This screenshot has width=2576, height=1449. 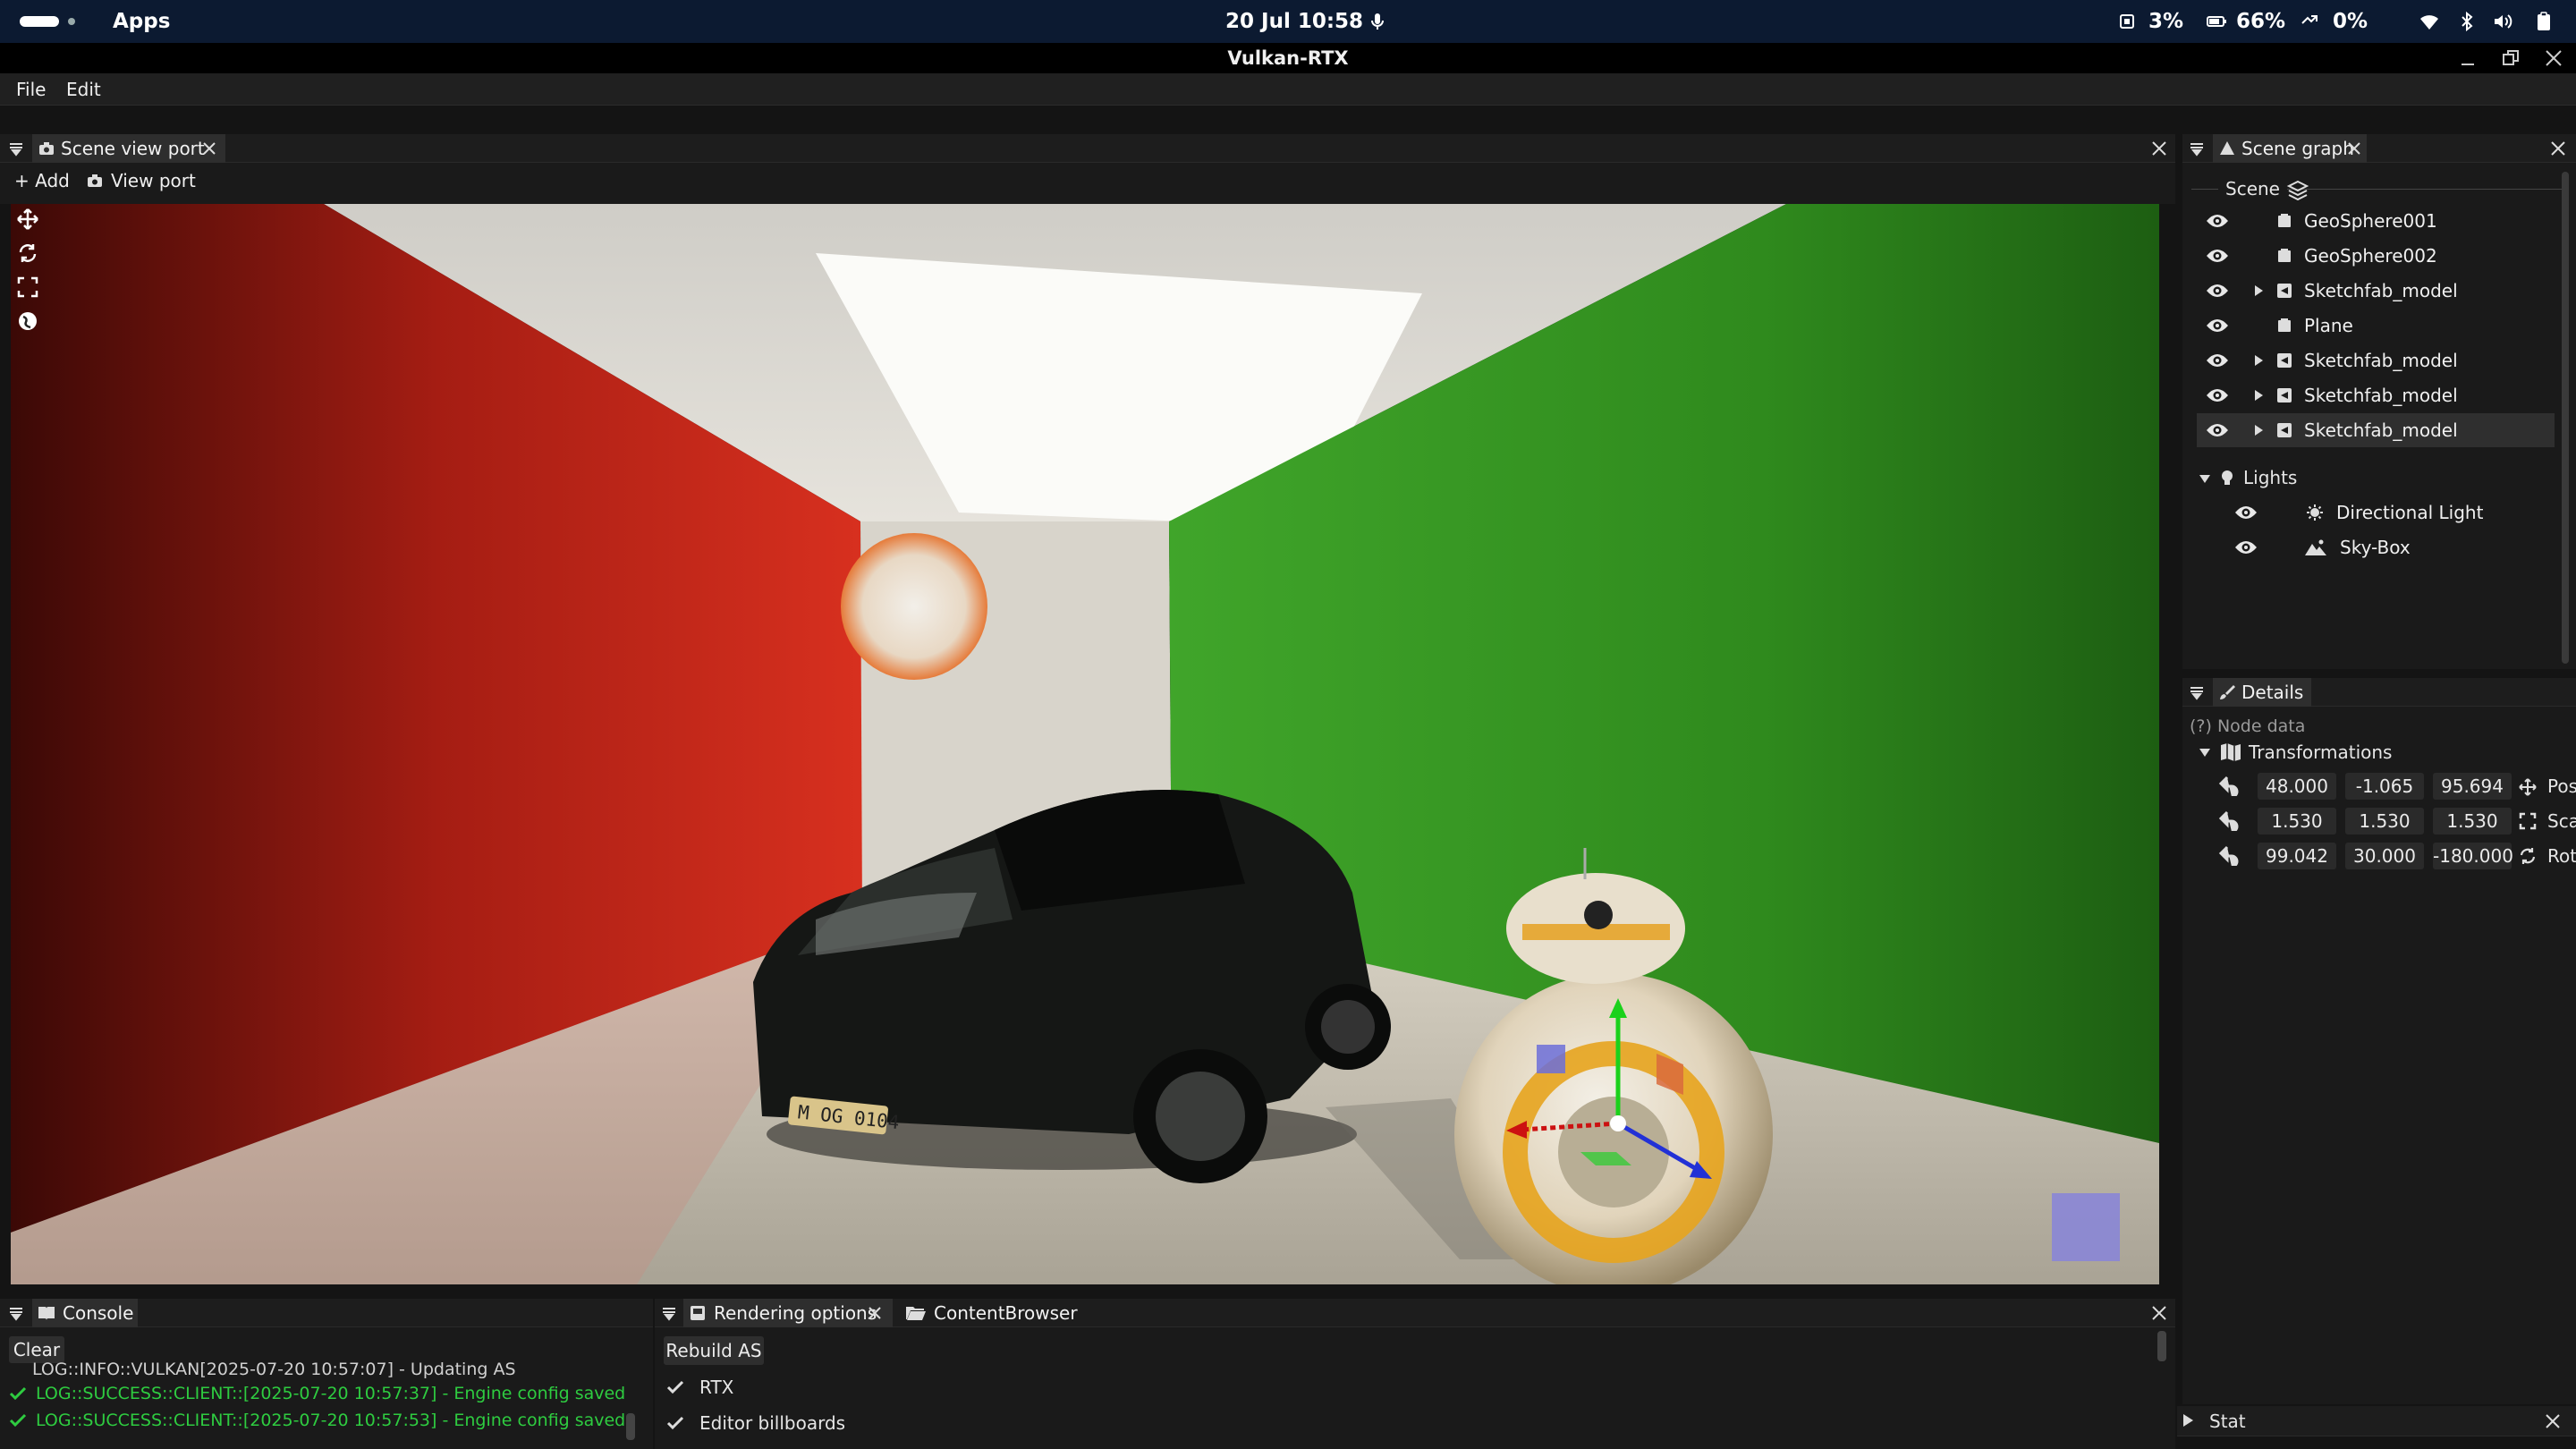 What do you see at coordinates (2381, 360) in the screenshot?
I see `scene-graph-item-label: Sketchfab_model` at bounding box center [2381, 360].